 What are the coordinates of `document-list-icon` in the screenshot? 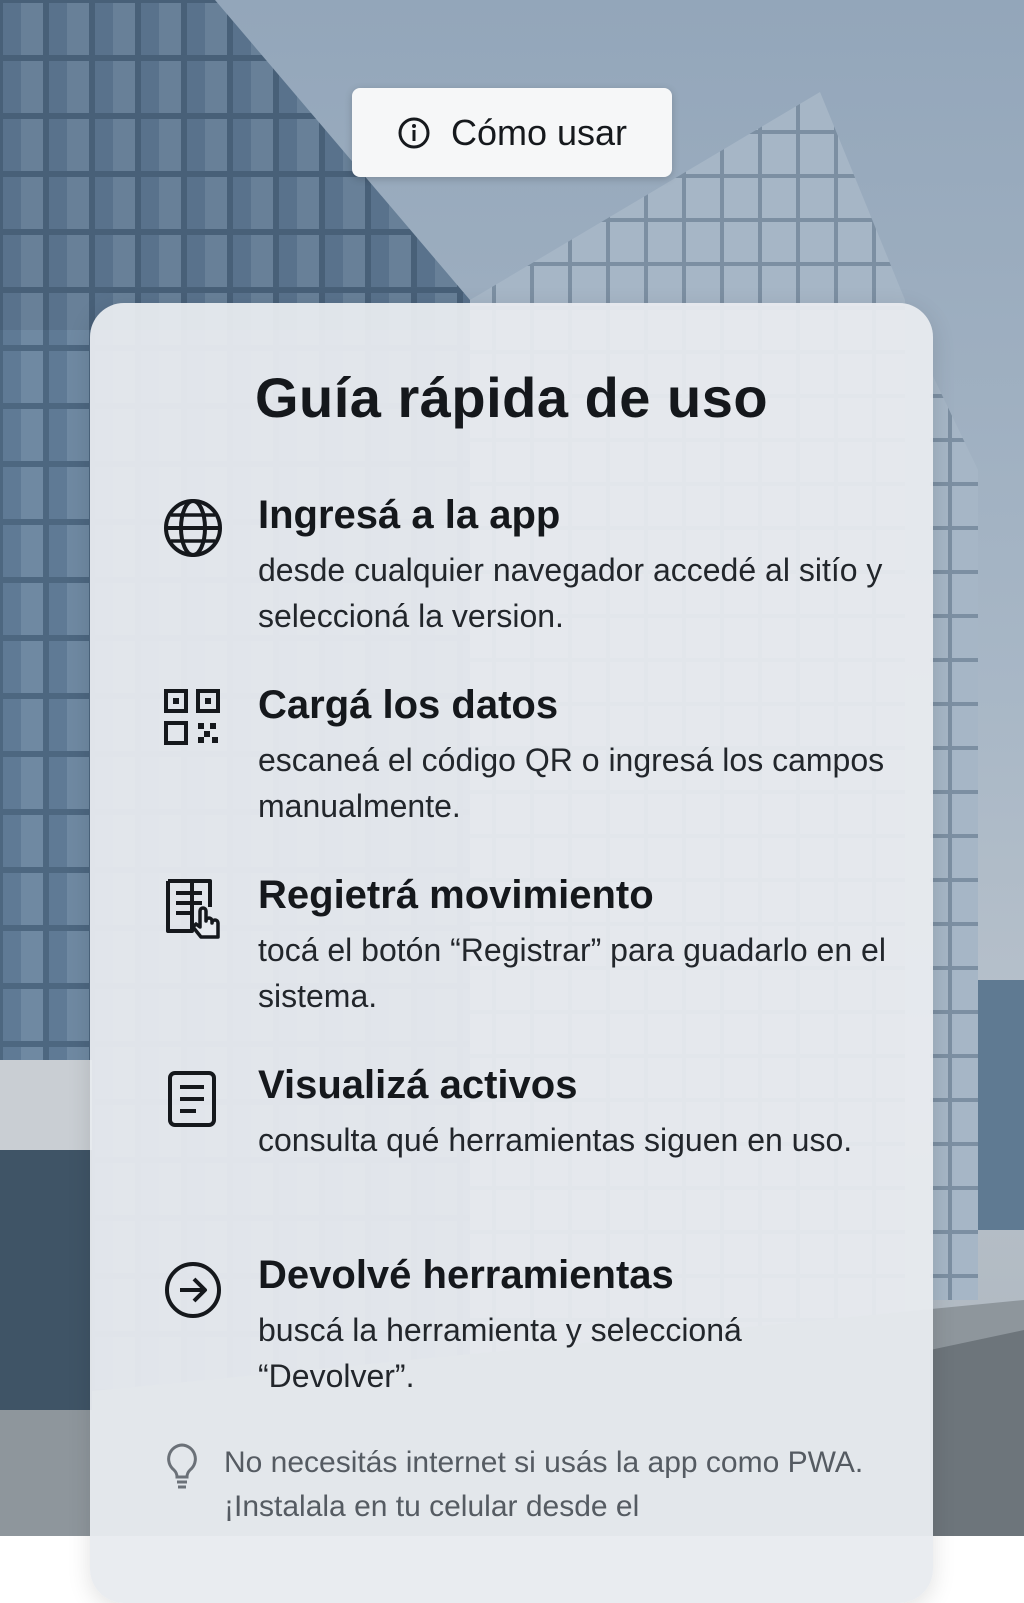 It's located at (192, 1099).